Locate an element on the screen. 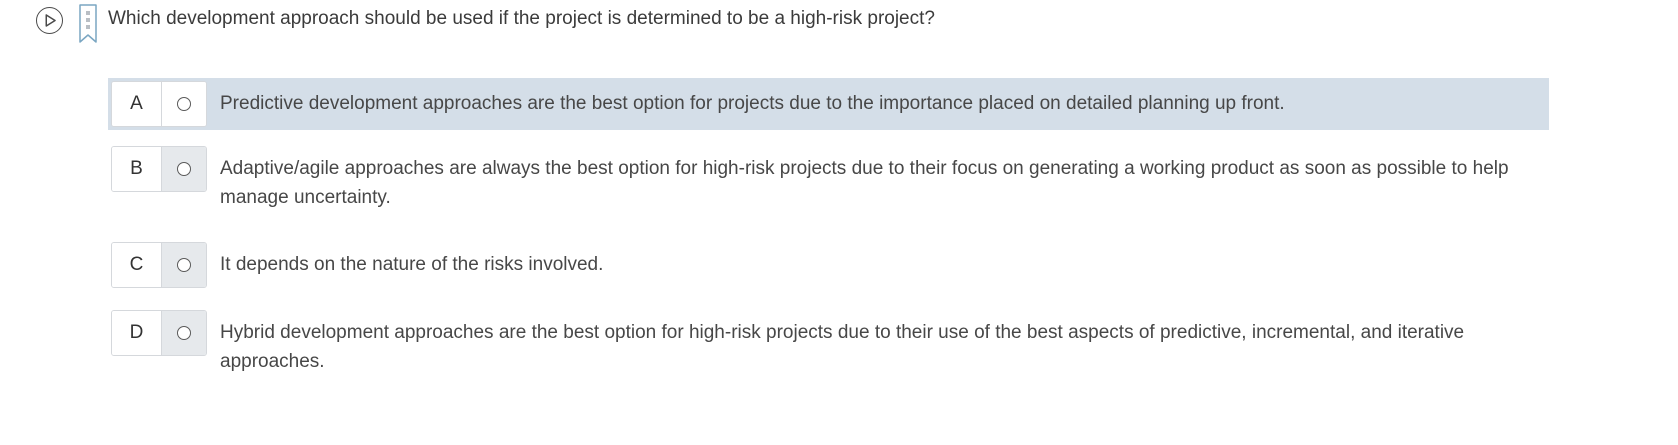 Image resolution: width=1678 pixels, height=445 pixels. option-selector: A is located at coordinates (159, 104).